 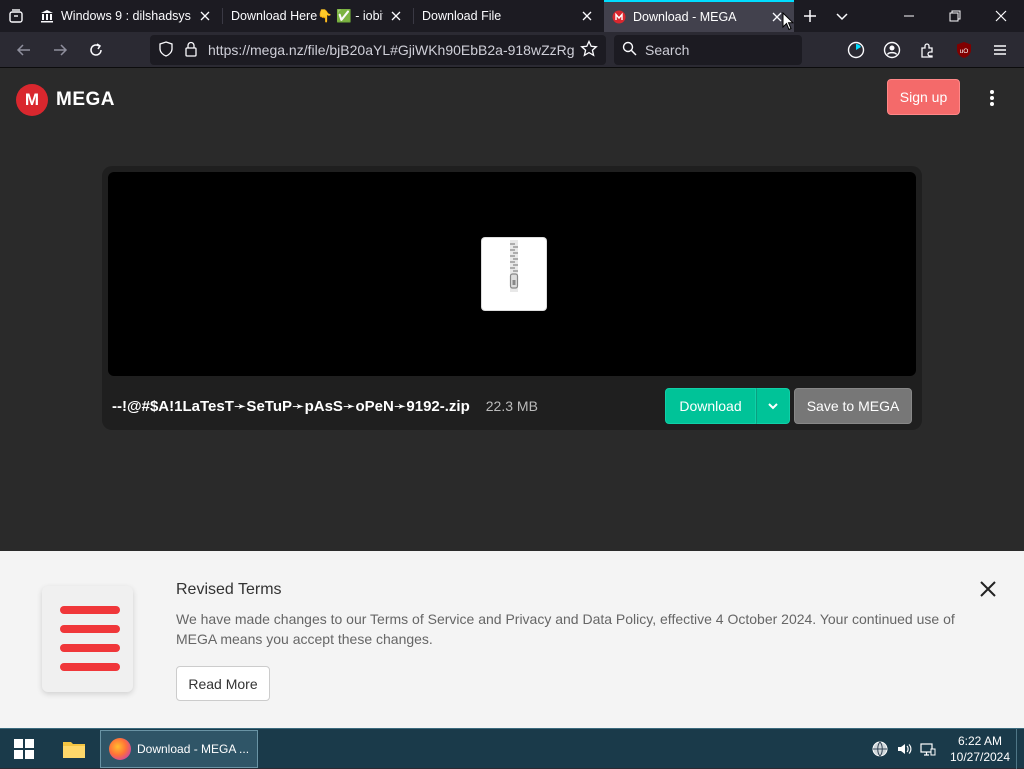 I want to click on mouse-cursor-icon, so click(x=788, y=23).